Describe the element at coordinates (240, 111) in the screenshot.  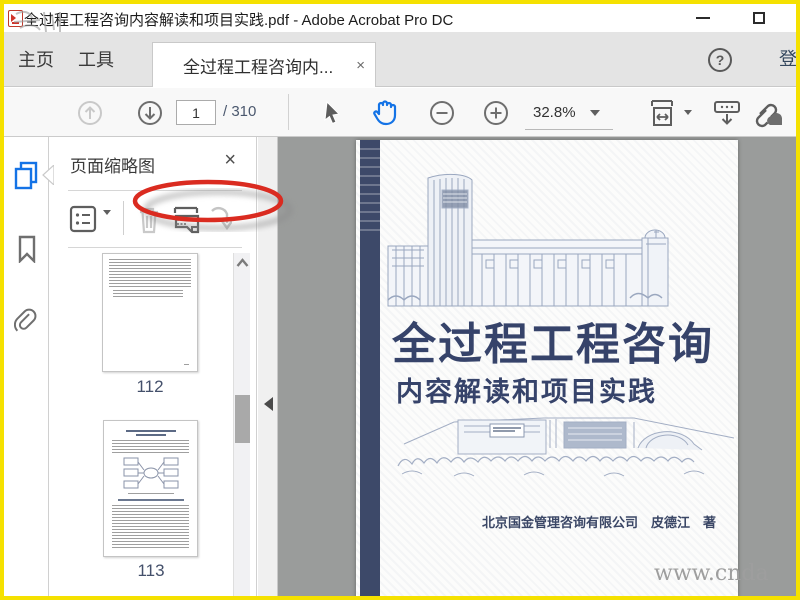
I see `page-total-label: / 310` at that location.